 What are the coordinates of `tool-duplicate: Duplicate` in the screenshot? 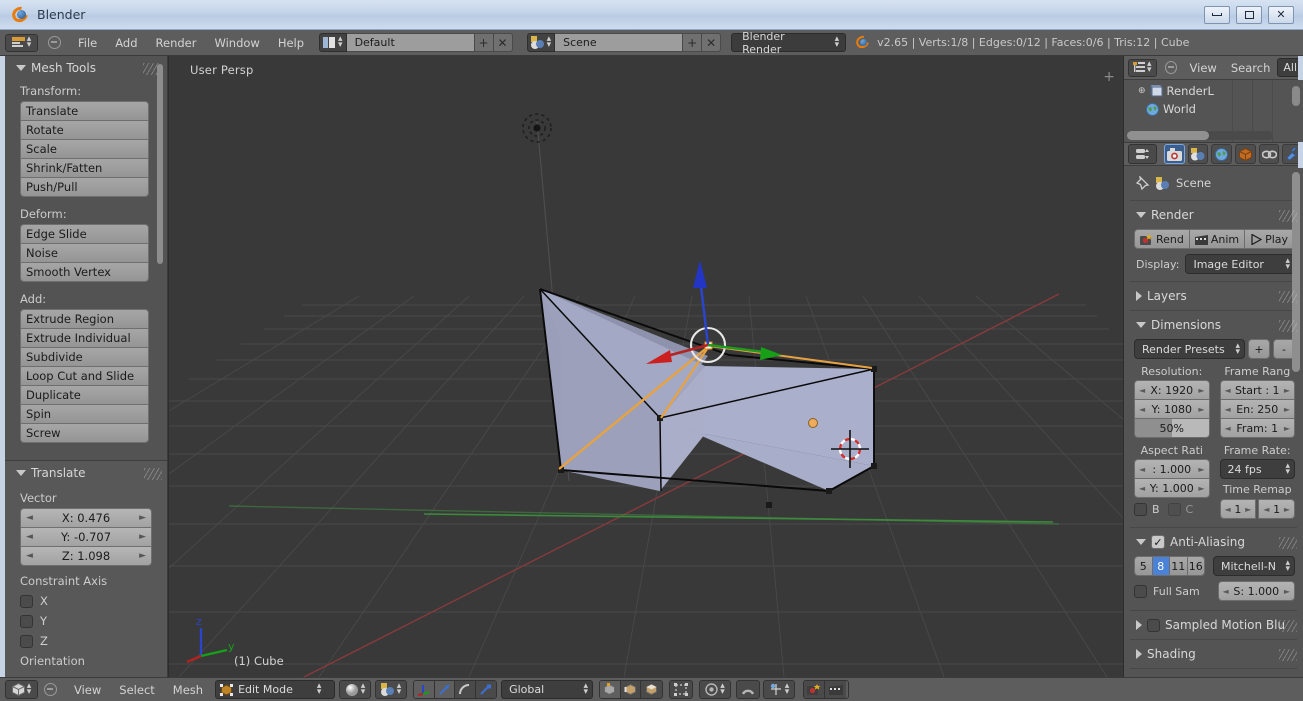 It's located at (84, 395).